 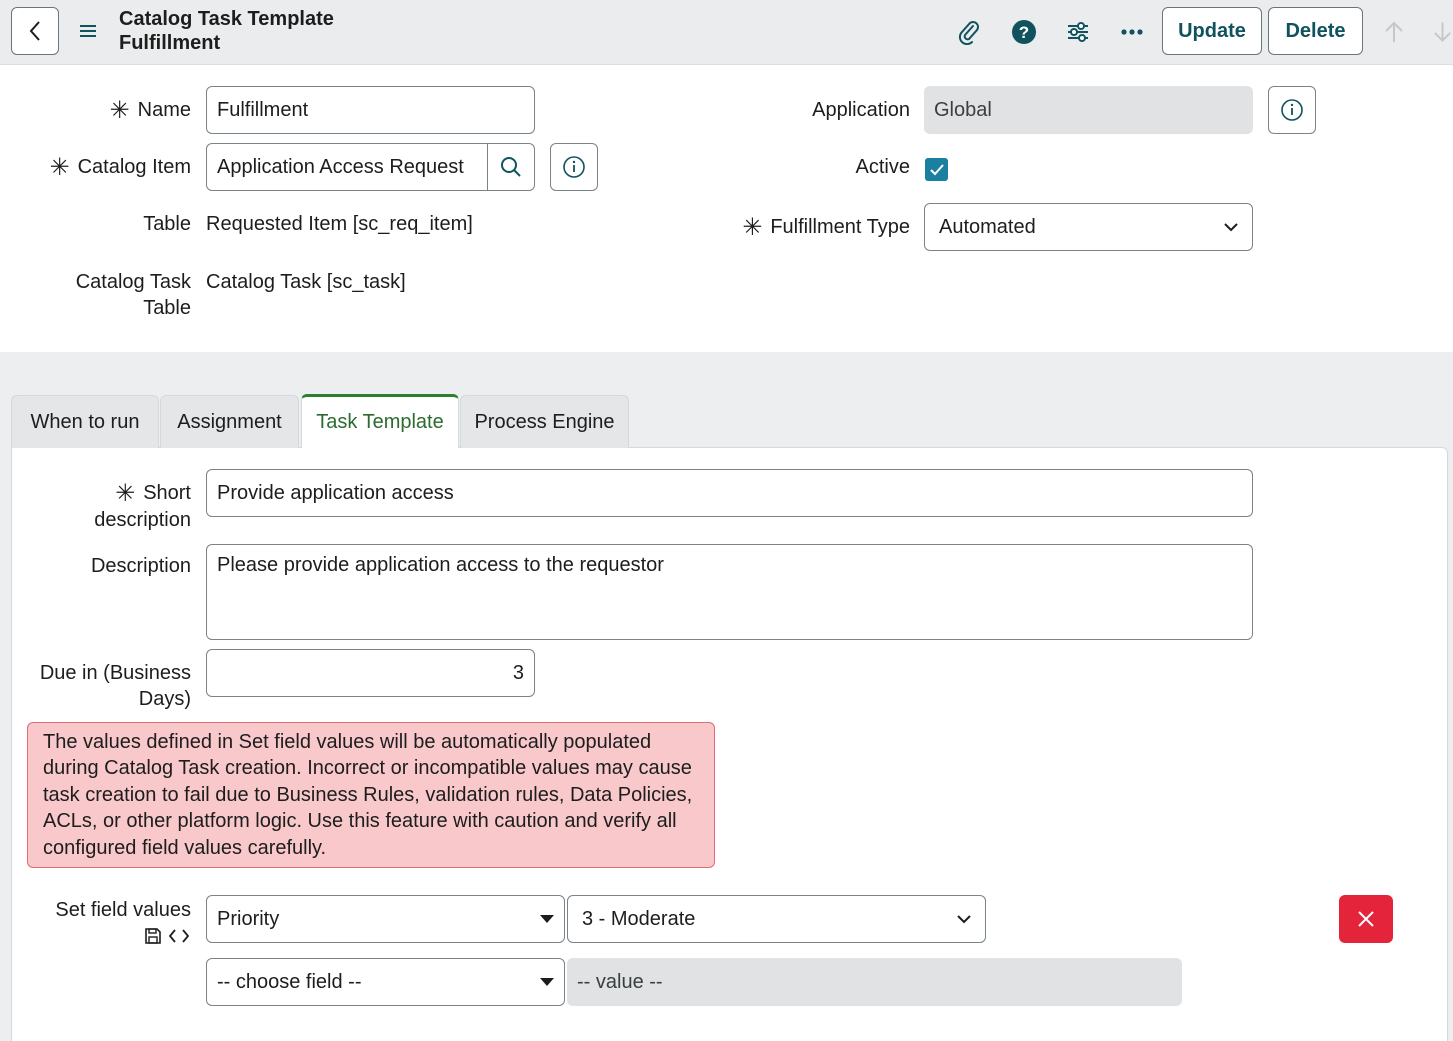 What do you see at coordinates (123, 910) in the screenshot?
I see `set-field-values-label: Set field values` at bounding box center [123, 910].